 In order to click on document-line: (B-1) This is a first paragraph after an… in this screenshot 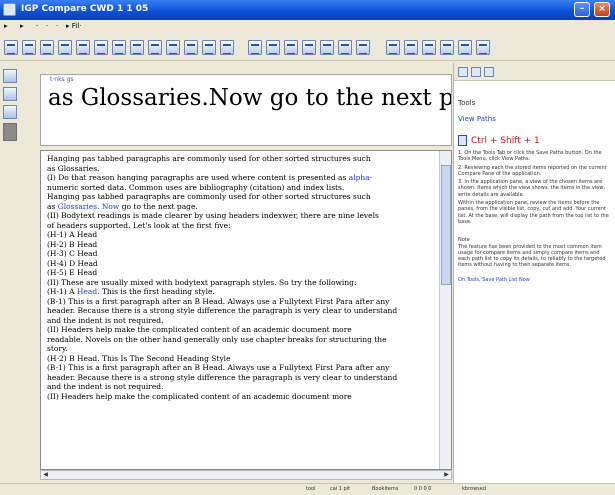, I will do `click(241, 302)`.